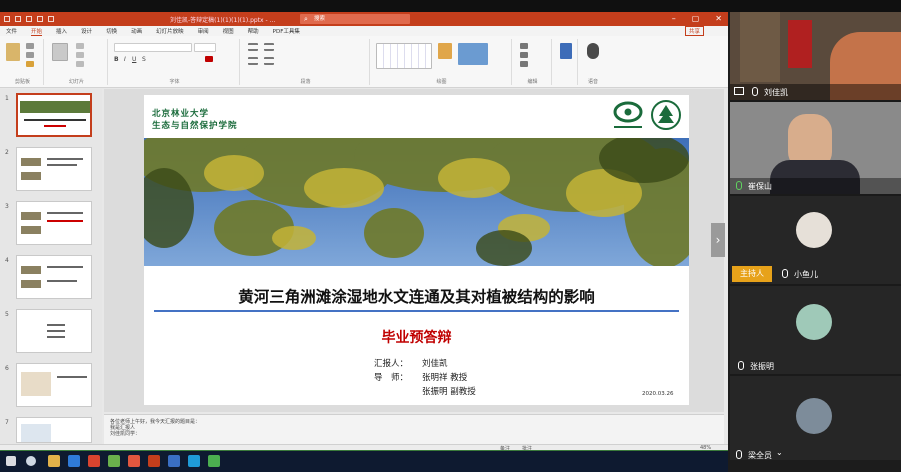  Describe the element at coordinates (11, 461) in the screenshot. I see `windows-start-icon` at that location.